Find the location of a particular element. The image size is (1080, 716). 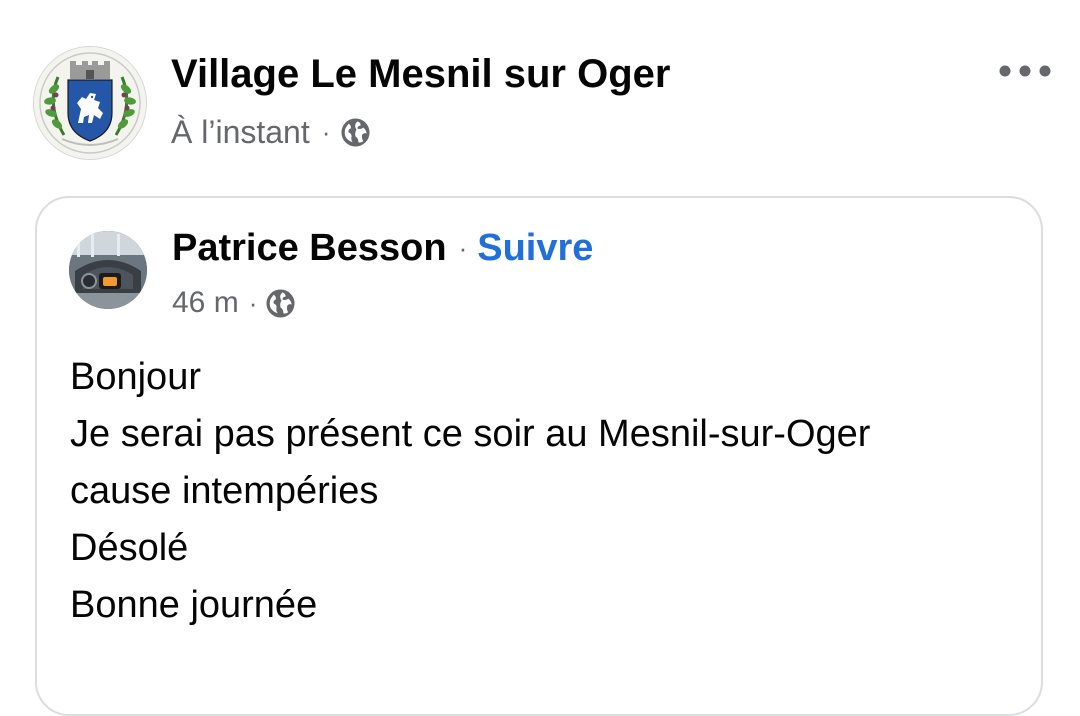

author-profile-photo is located at coordinates (108, 270).